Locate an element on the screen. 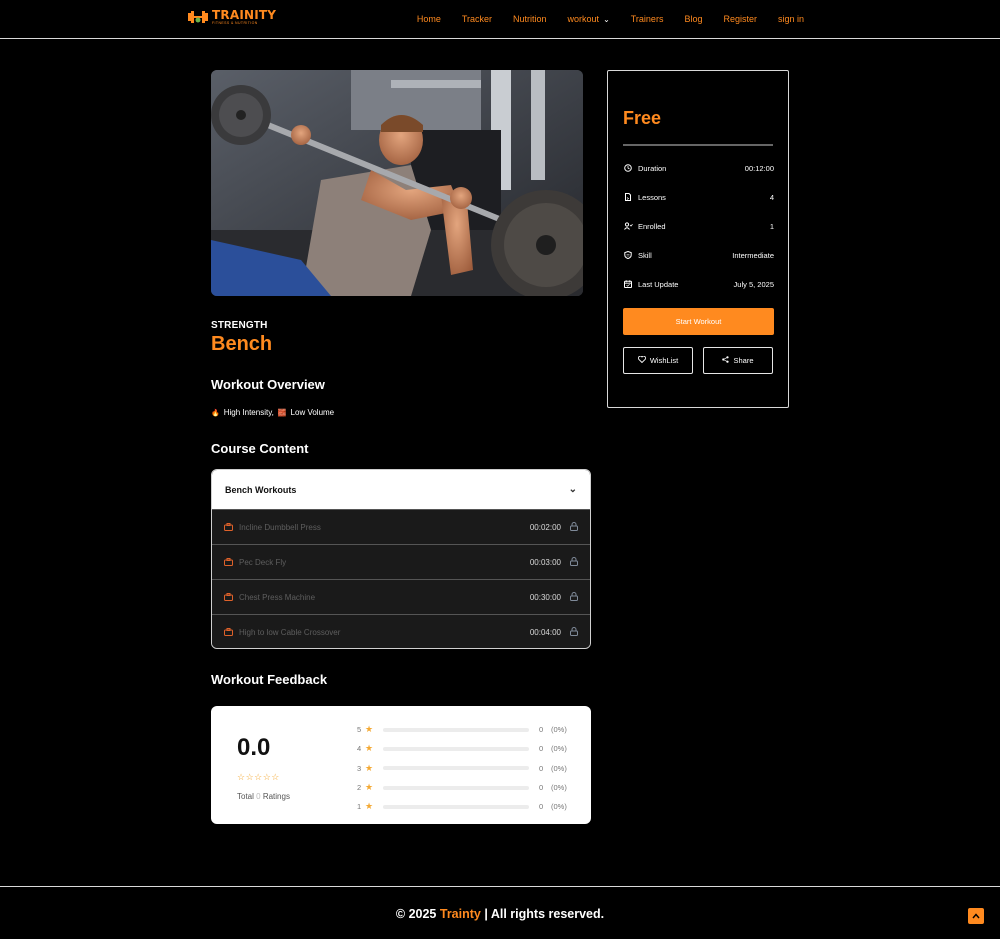 This screenshot has height=939, width=1000. total-count: 0 is located at coordinates (258, 796).